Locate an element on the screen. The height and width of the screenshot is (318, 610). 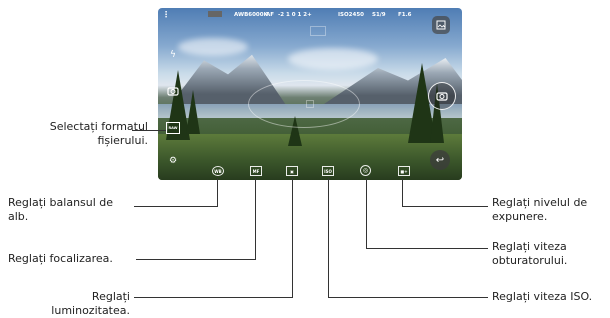
label-file-format: Selectați formatul fișierului. is located at coordinates (98, 133).